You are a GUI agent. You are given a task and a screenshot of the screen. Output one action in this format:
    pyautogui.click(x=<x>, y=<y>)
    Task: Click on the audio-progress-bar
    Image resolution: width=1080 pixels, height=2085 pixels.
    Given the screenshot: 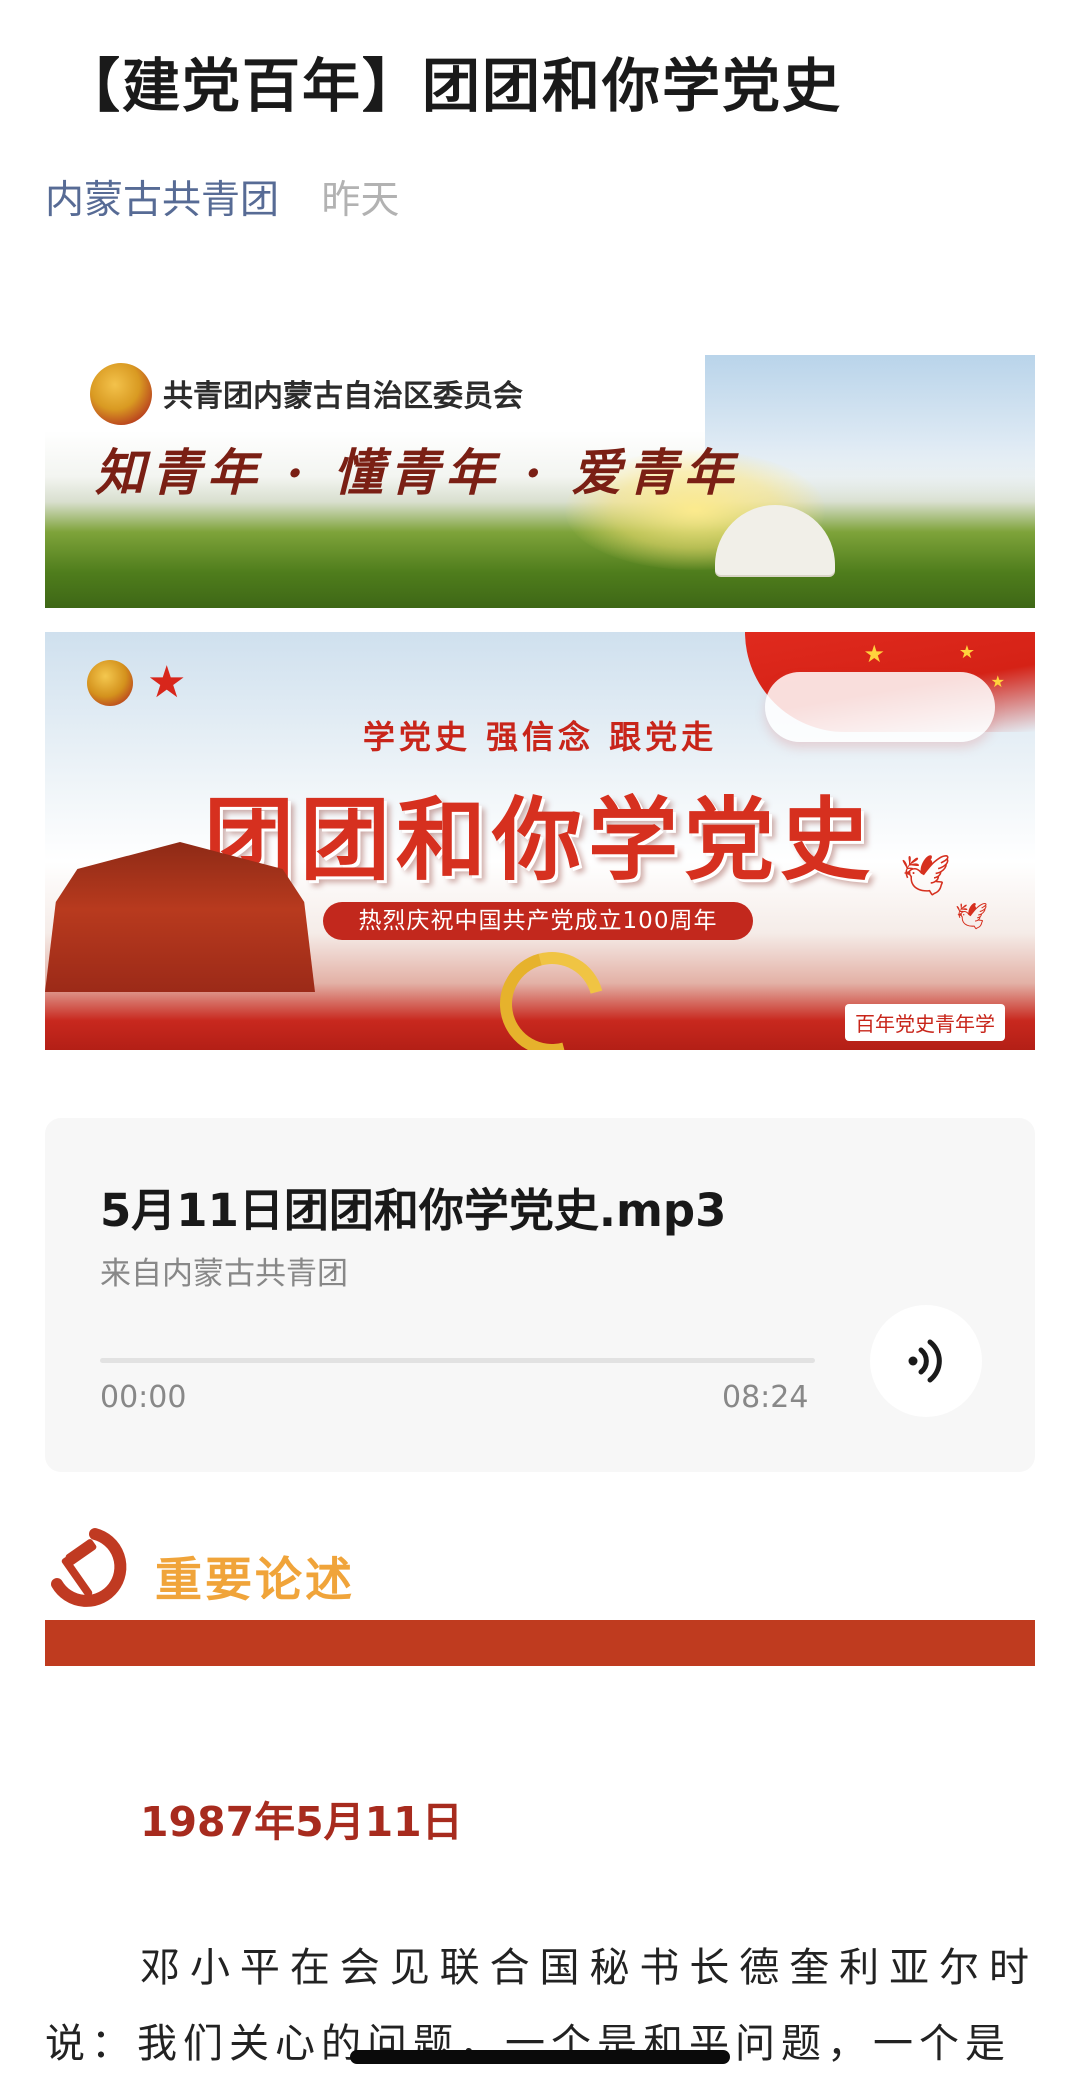 What is the action you would take?
    pyautogui.click(x=457, y=1360)
    